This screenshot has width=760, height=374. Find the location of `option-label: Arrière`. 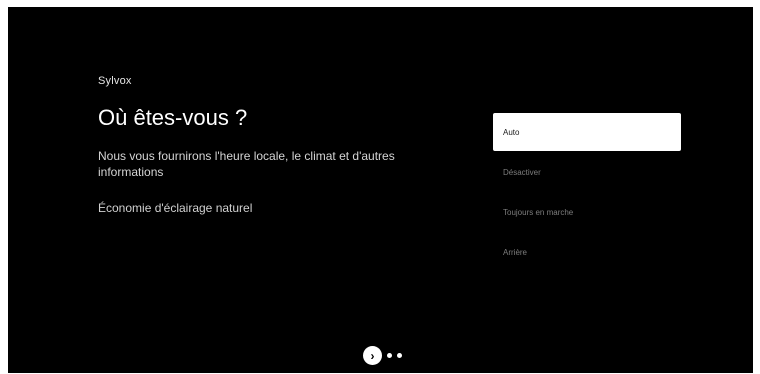

option-label: Arrière is located at coordinates (515, 252).